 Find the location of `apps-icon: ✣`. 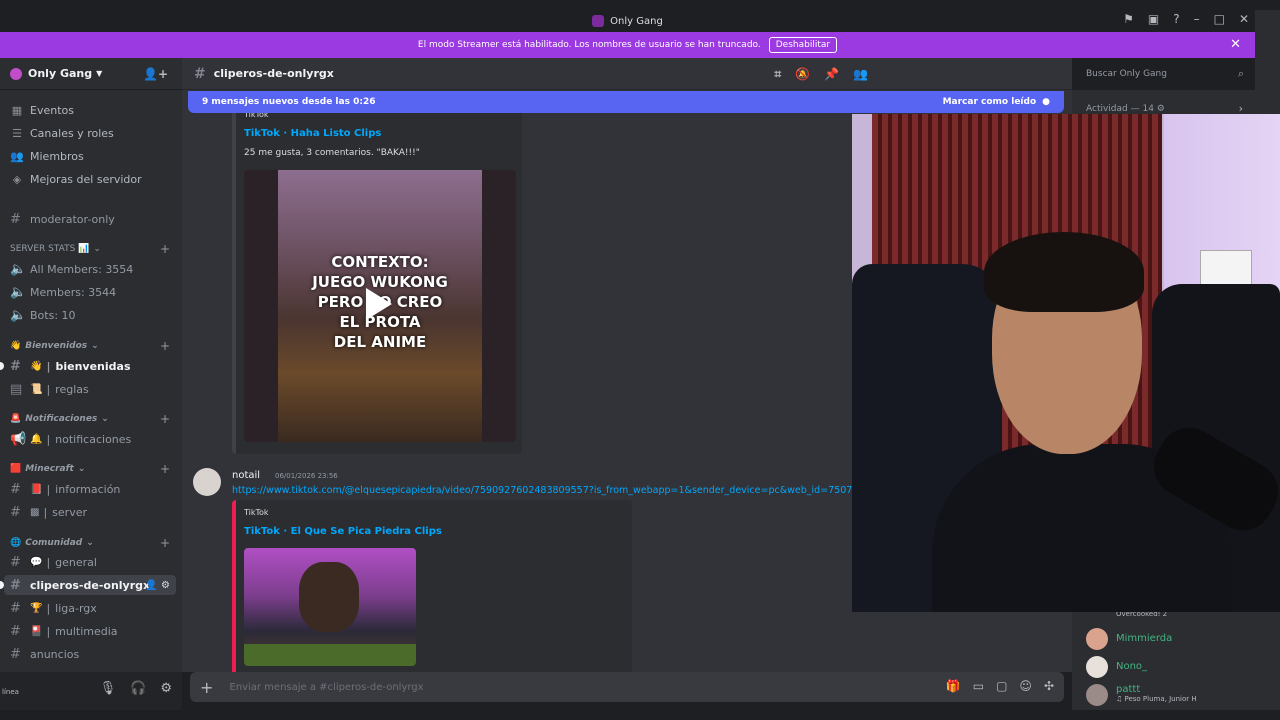

apps-icon: ✣ is located at coordinates (1049, 686).